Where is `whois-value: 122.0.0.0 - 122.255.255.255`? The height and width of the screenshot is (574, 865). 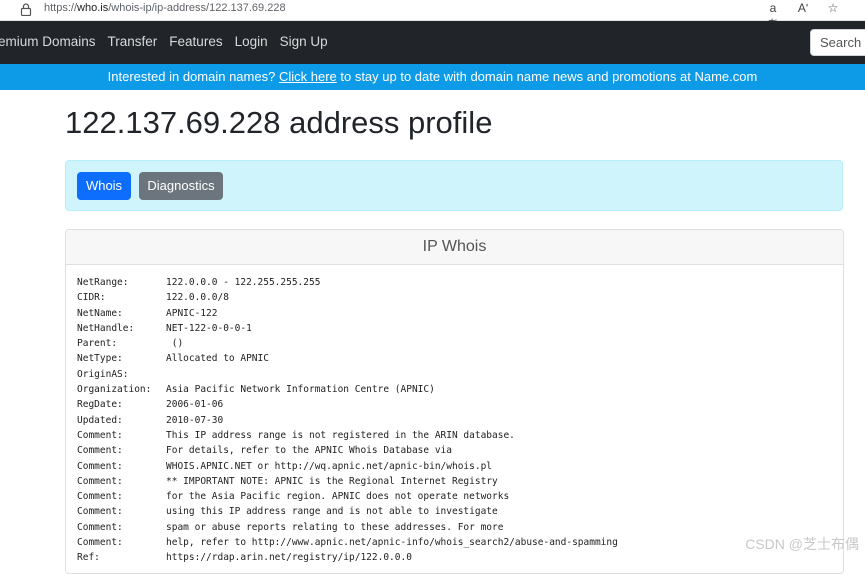
whois-value: 122.0.0.0 - 122.255.255.255 is located at coordinates (243, 282).